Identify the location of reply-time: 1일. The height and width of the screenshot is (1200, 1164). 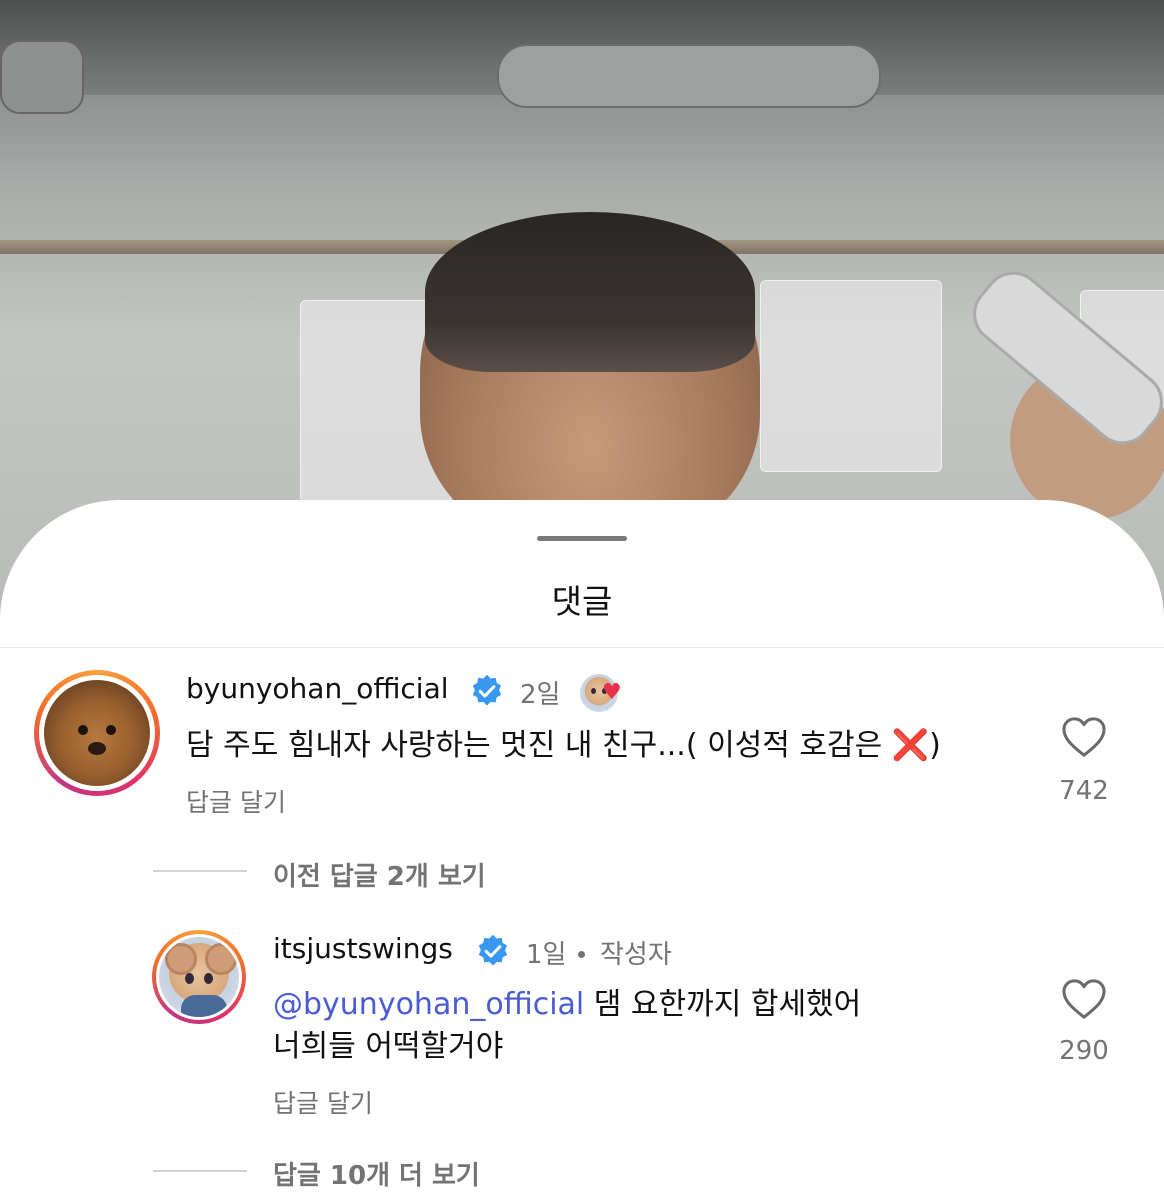
(546, 955).